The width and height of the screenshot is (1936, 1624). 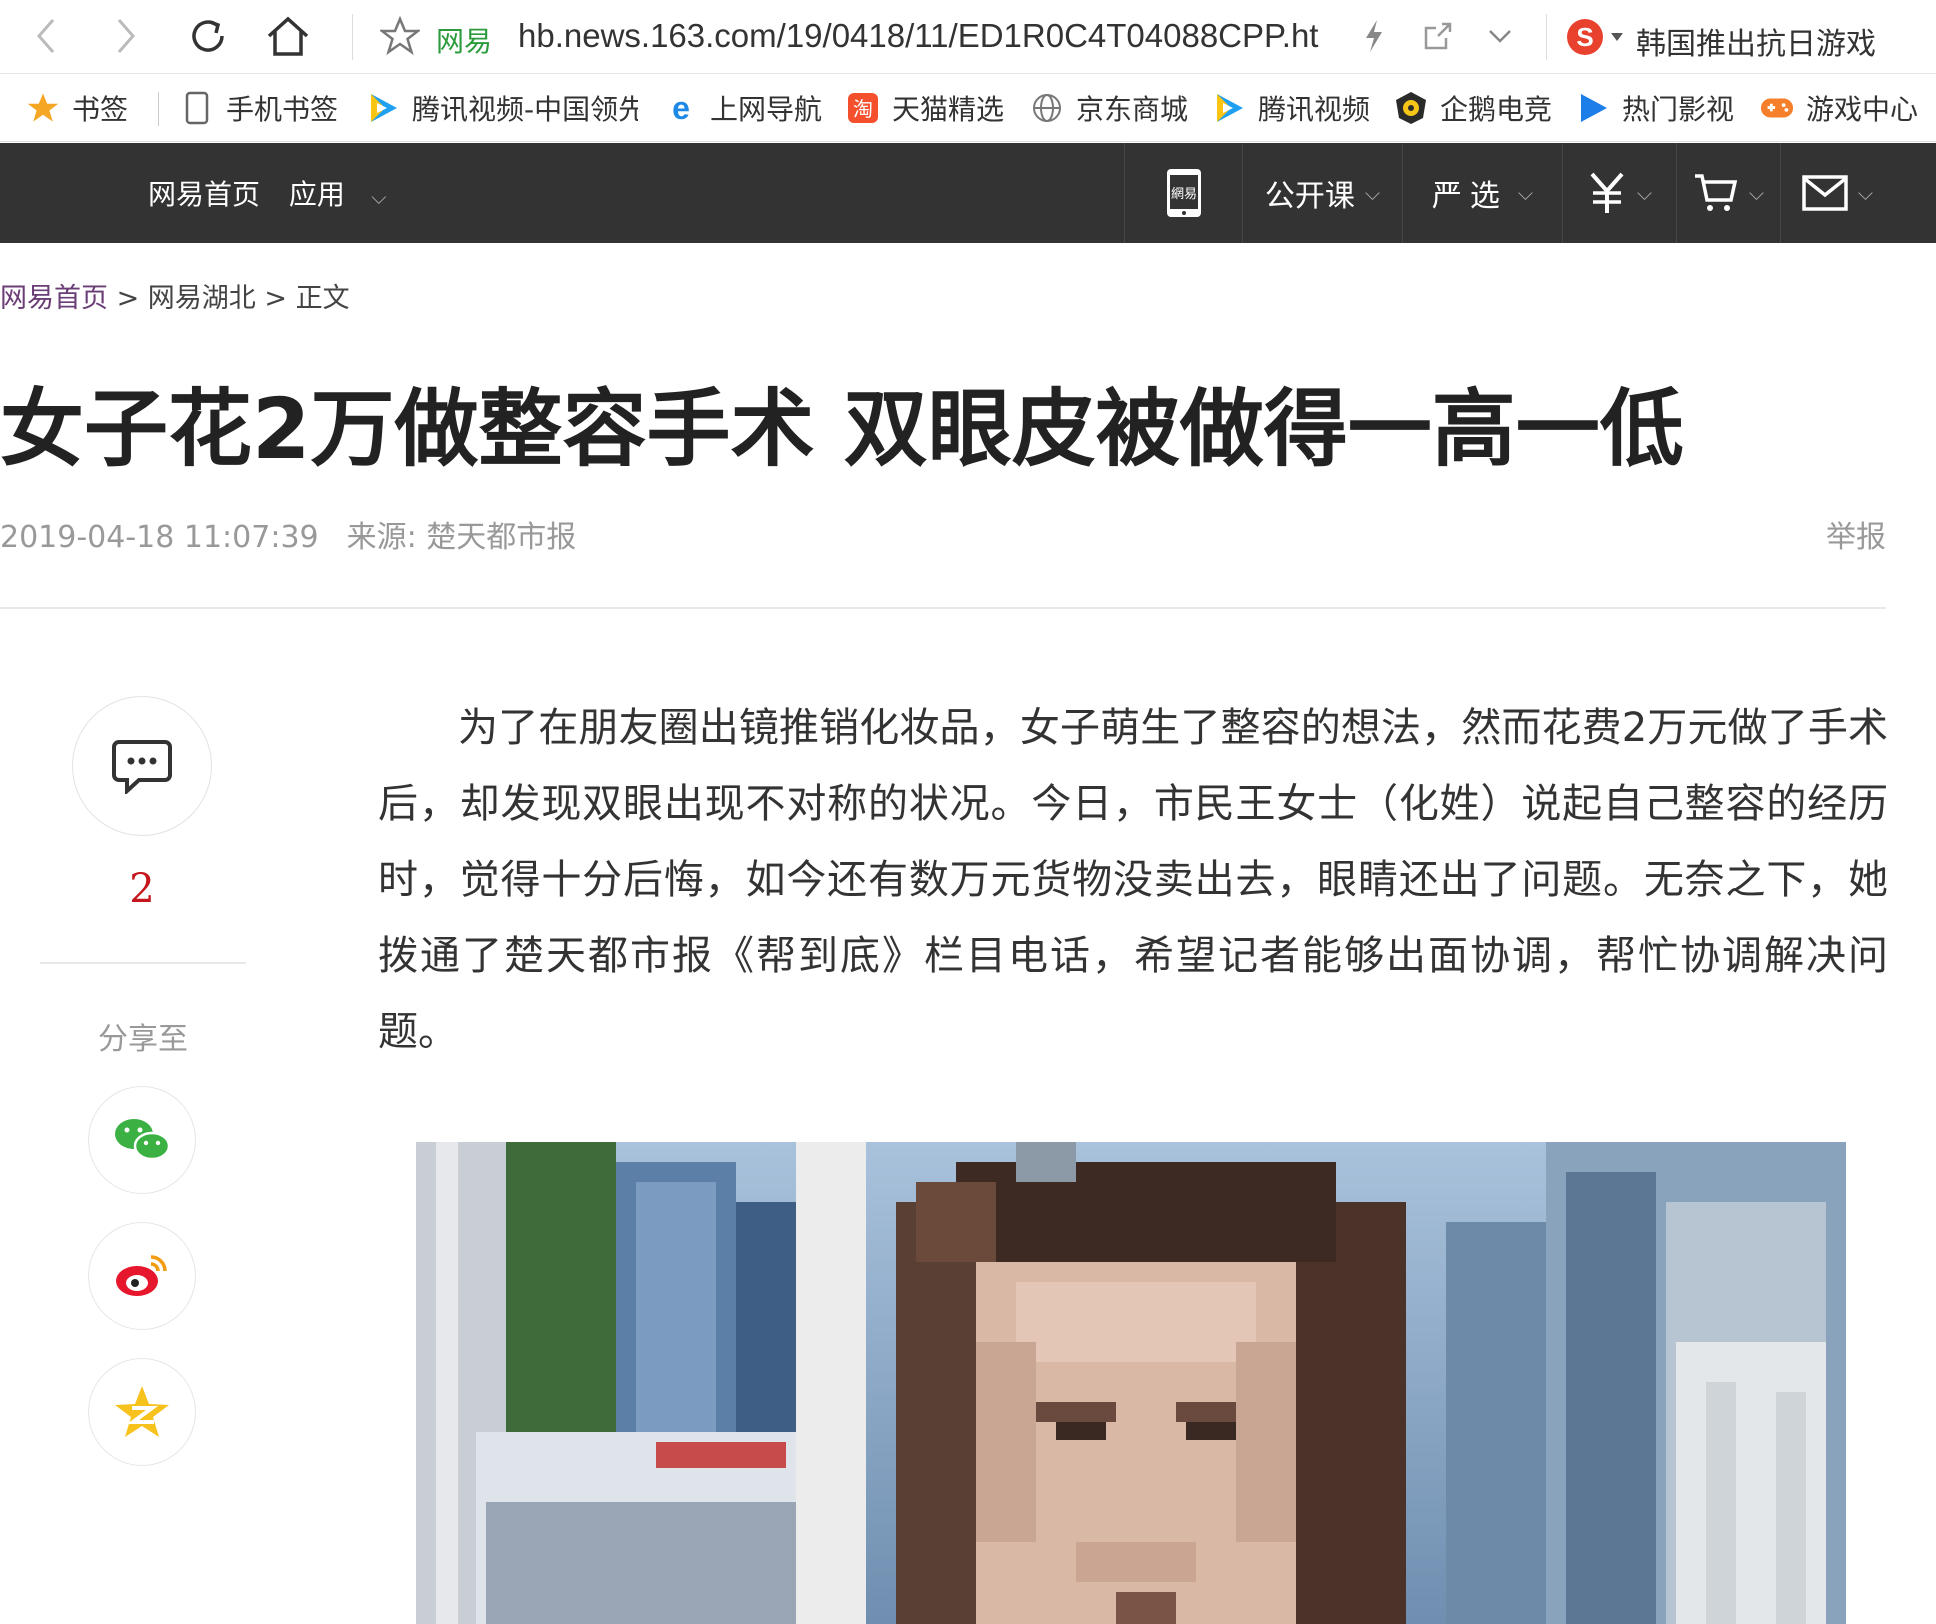 I want to click on chevron-left-icon, so click(x=46, y=36).